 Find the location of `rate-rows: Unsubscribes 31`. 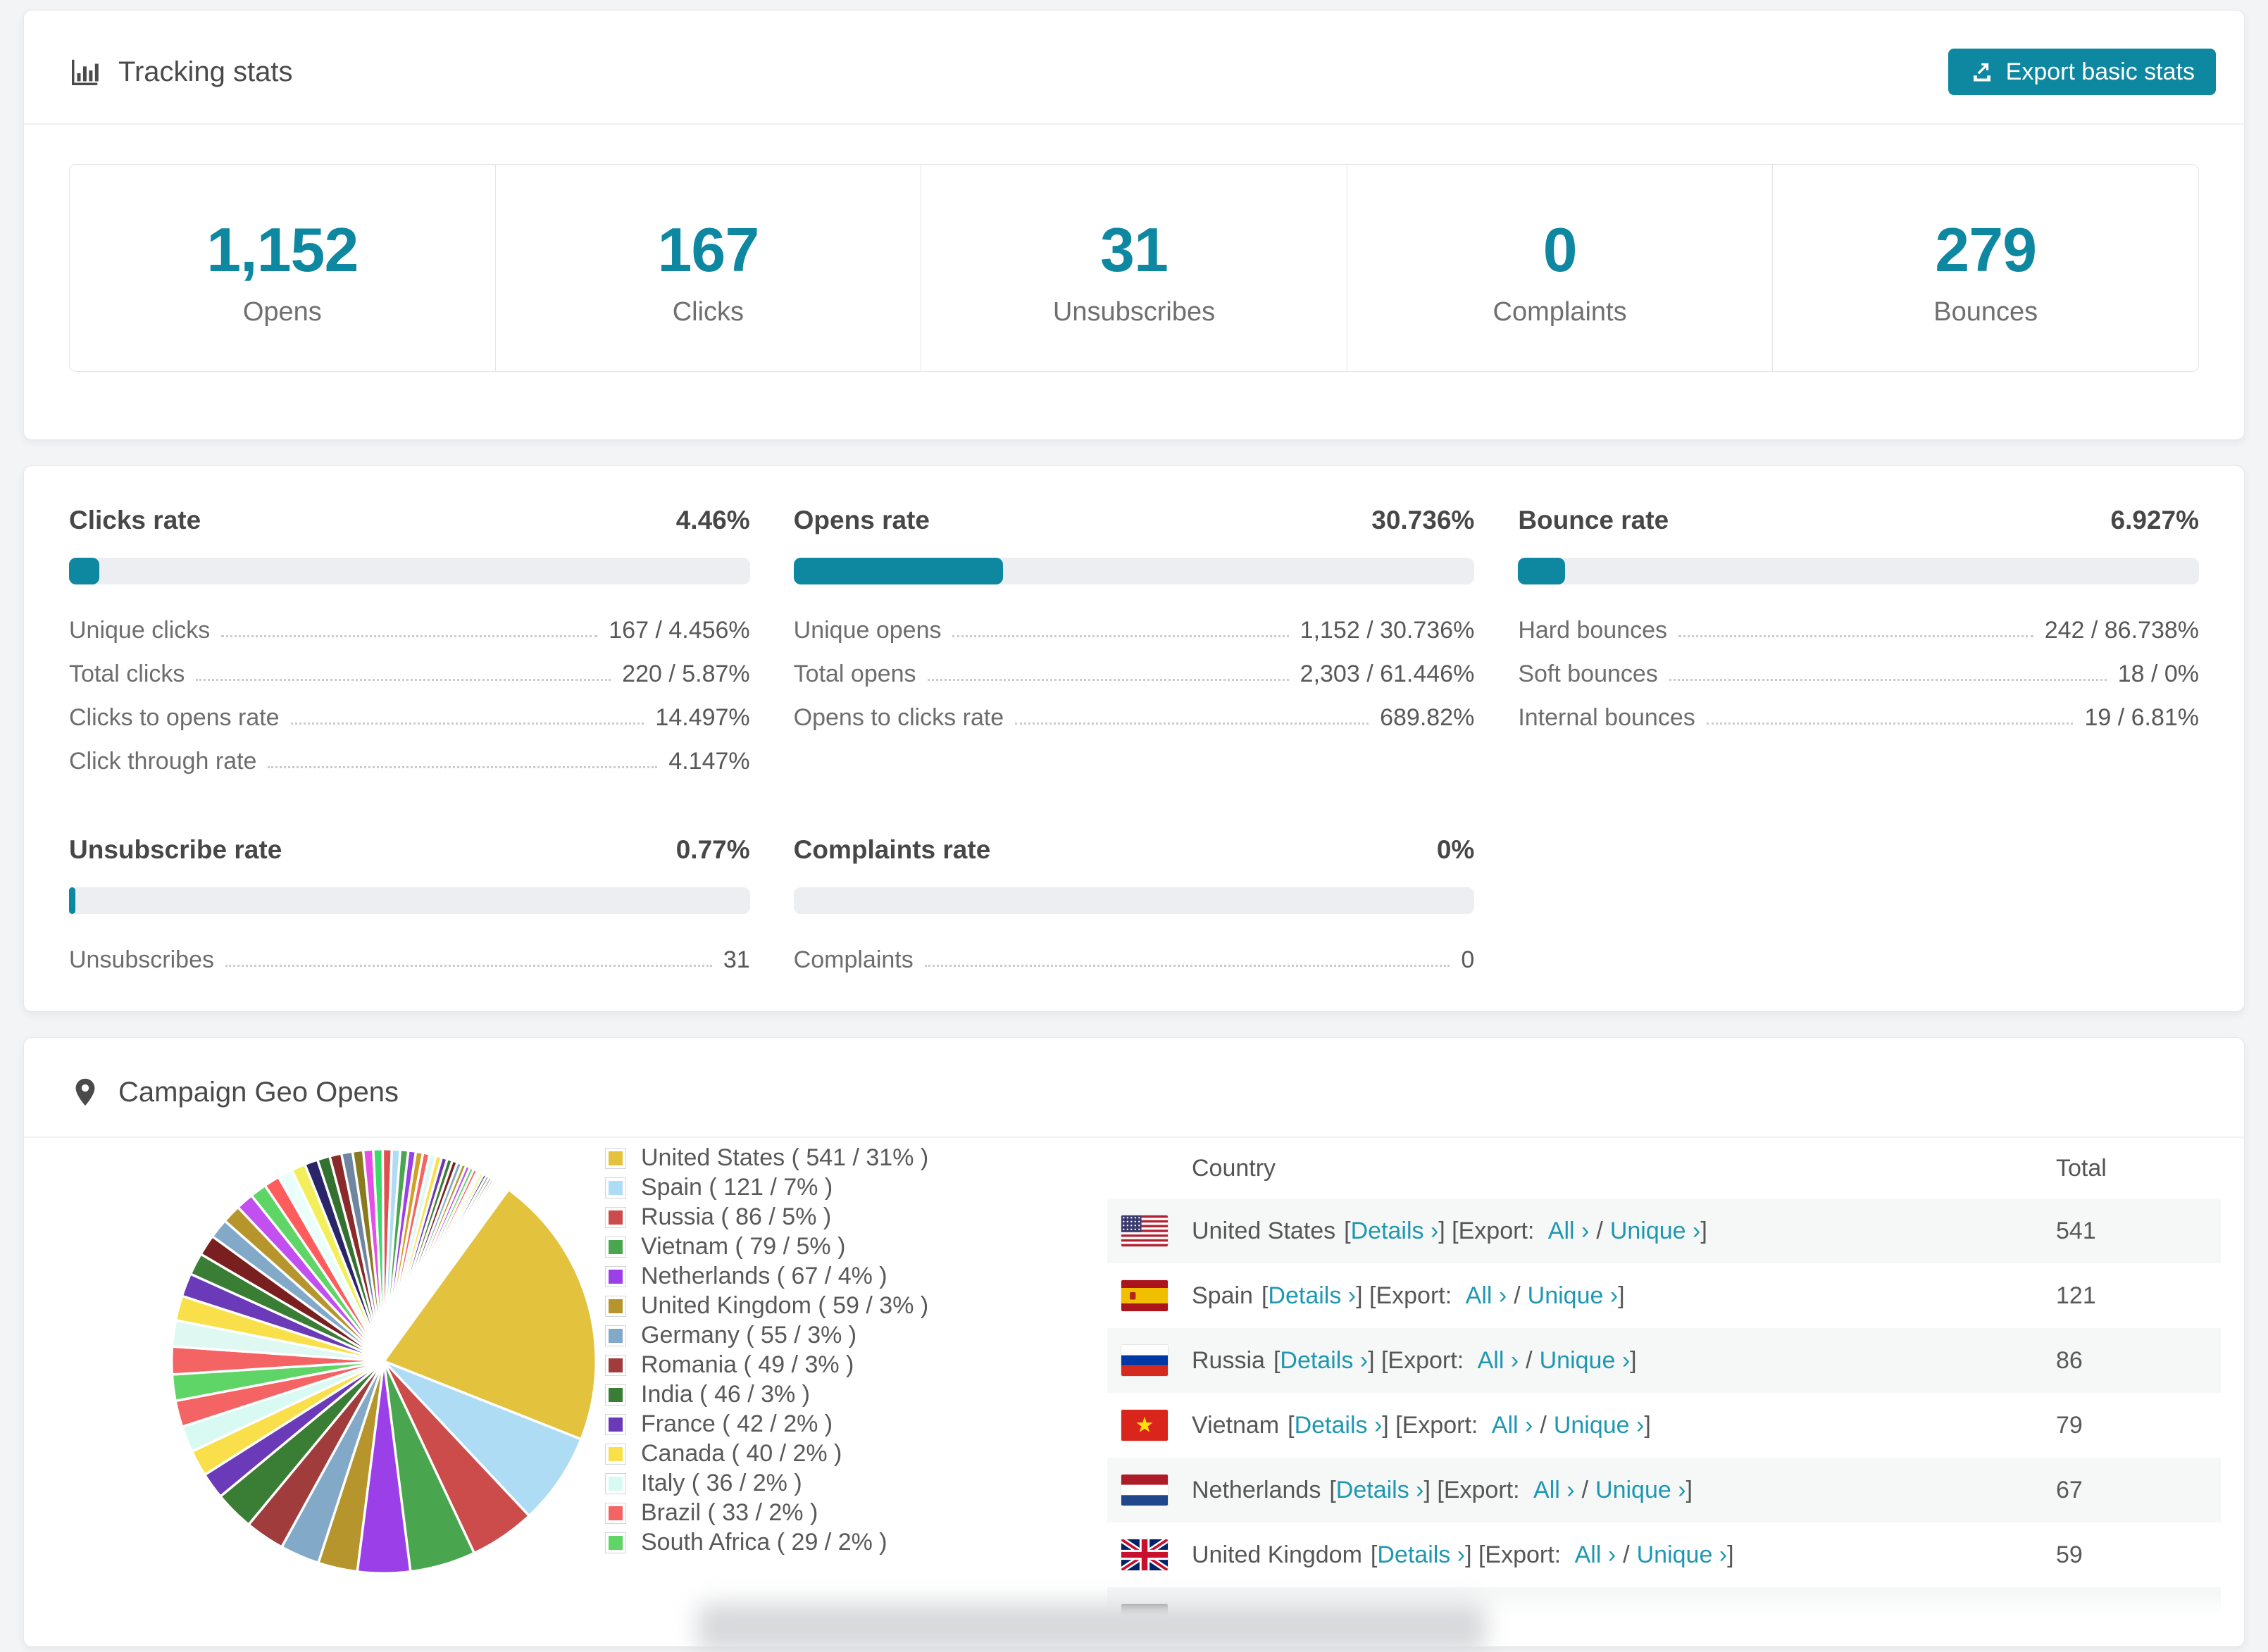

rate-rows: Unsubscribes 31 is located at coordinates (410, 959).